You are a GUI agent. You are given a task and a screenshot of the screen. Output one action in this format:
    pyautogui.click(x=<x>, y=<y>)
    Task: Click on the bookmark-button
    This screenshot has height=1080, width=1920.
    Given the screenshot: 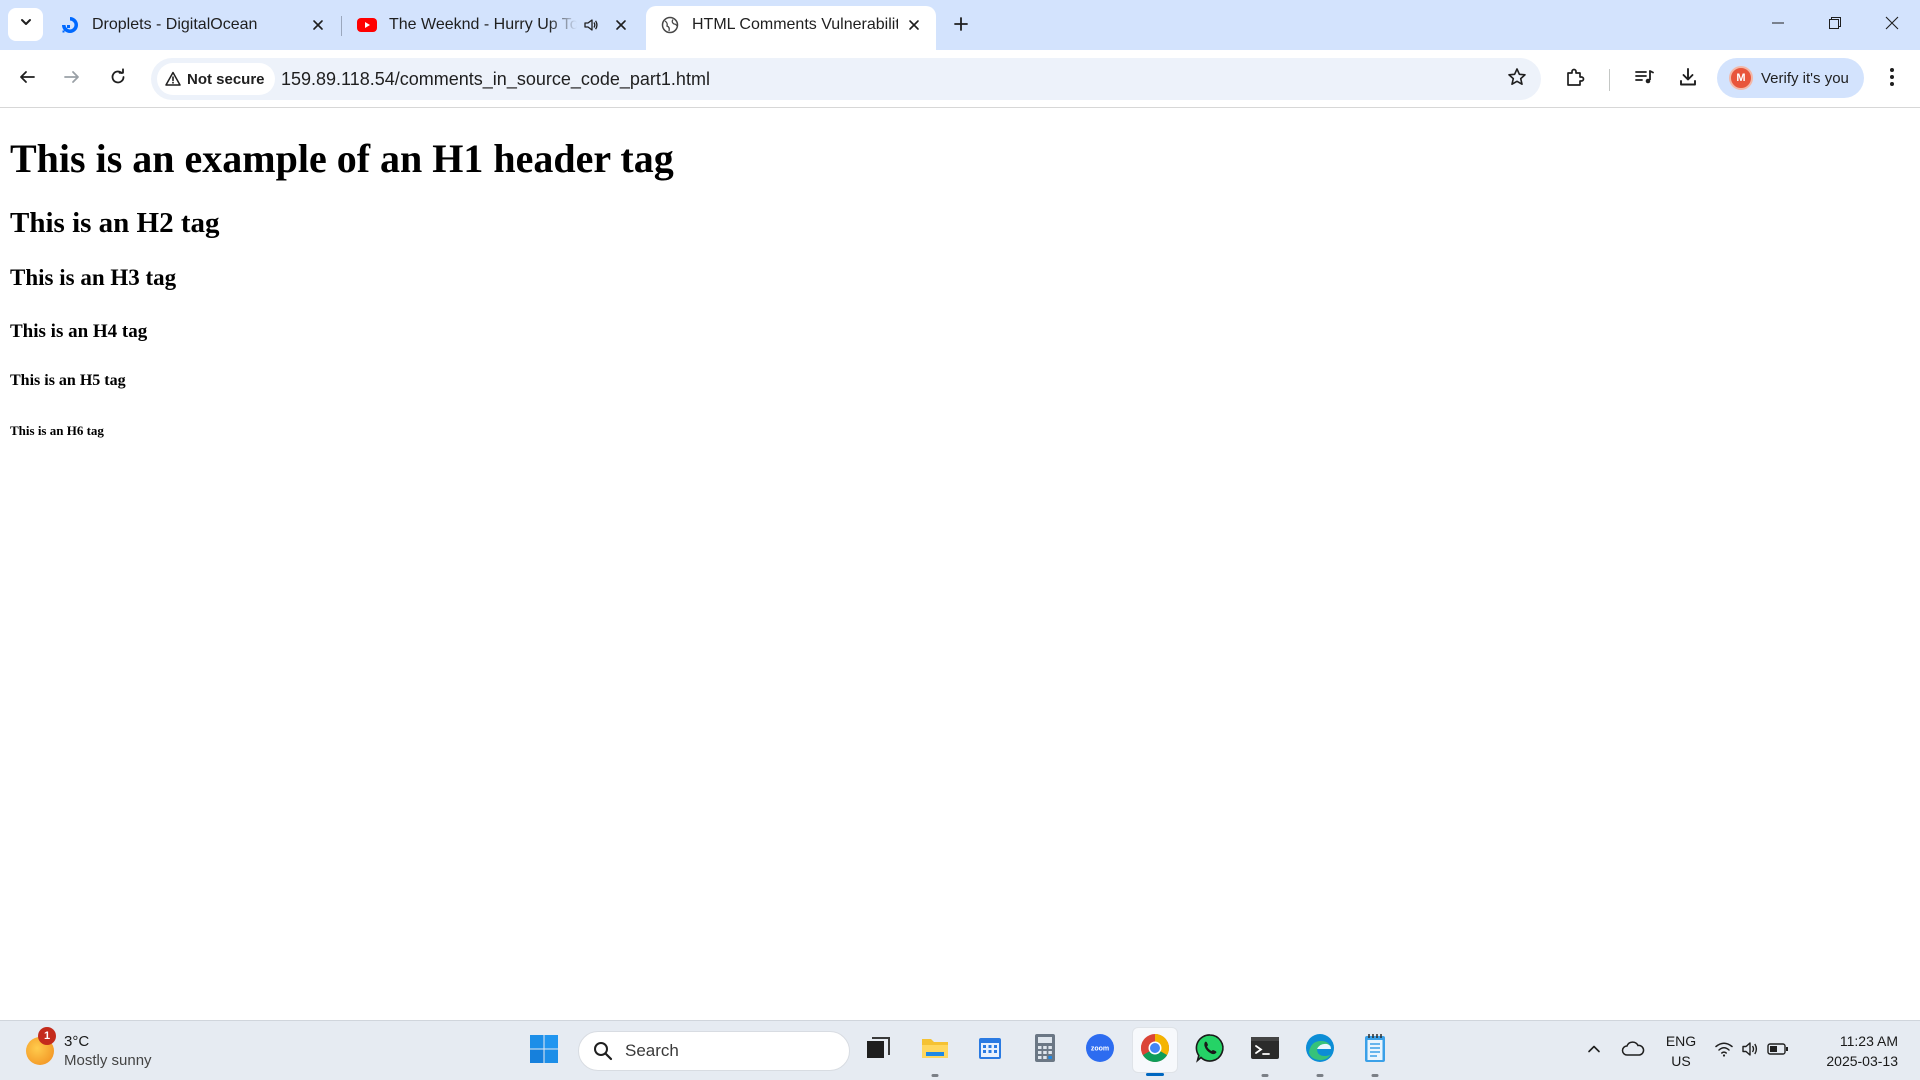 What is the action you would take?
    pyautogui.click(x=1517, y=79)
    